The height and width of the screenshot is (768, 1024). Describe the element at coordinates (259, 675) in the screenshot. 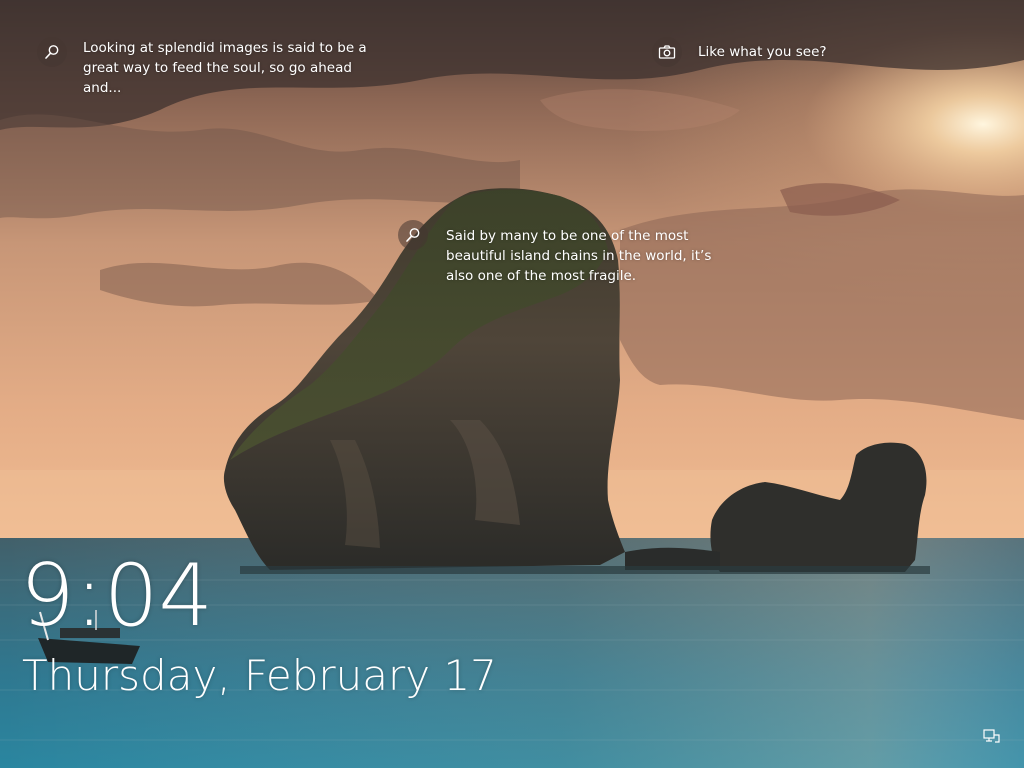

I see `lock-screen-date: Thursday, February 17` at that location.